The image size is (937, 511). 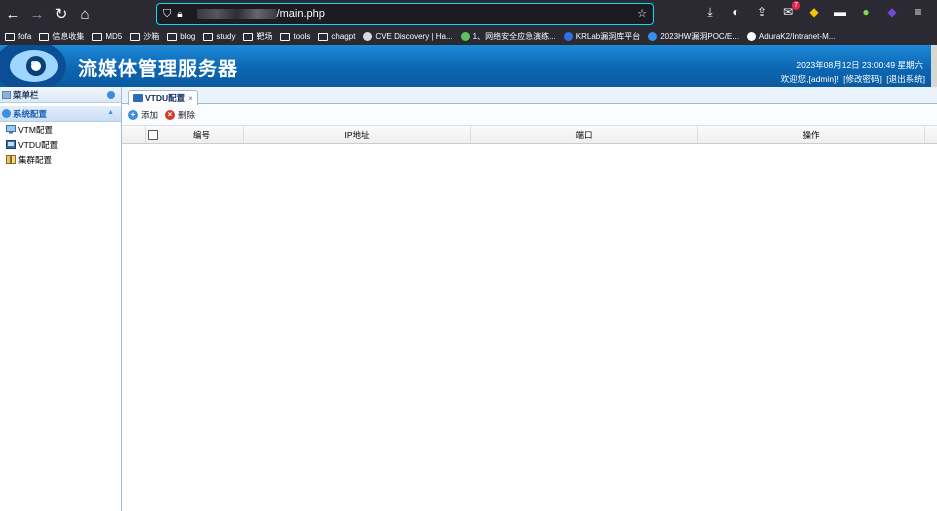 What do you see at coordinates (357, 134) in the screenshot?
I see `column-header-ip: IP地址` at bounding box center [357, 134].